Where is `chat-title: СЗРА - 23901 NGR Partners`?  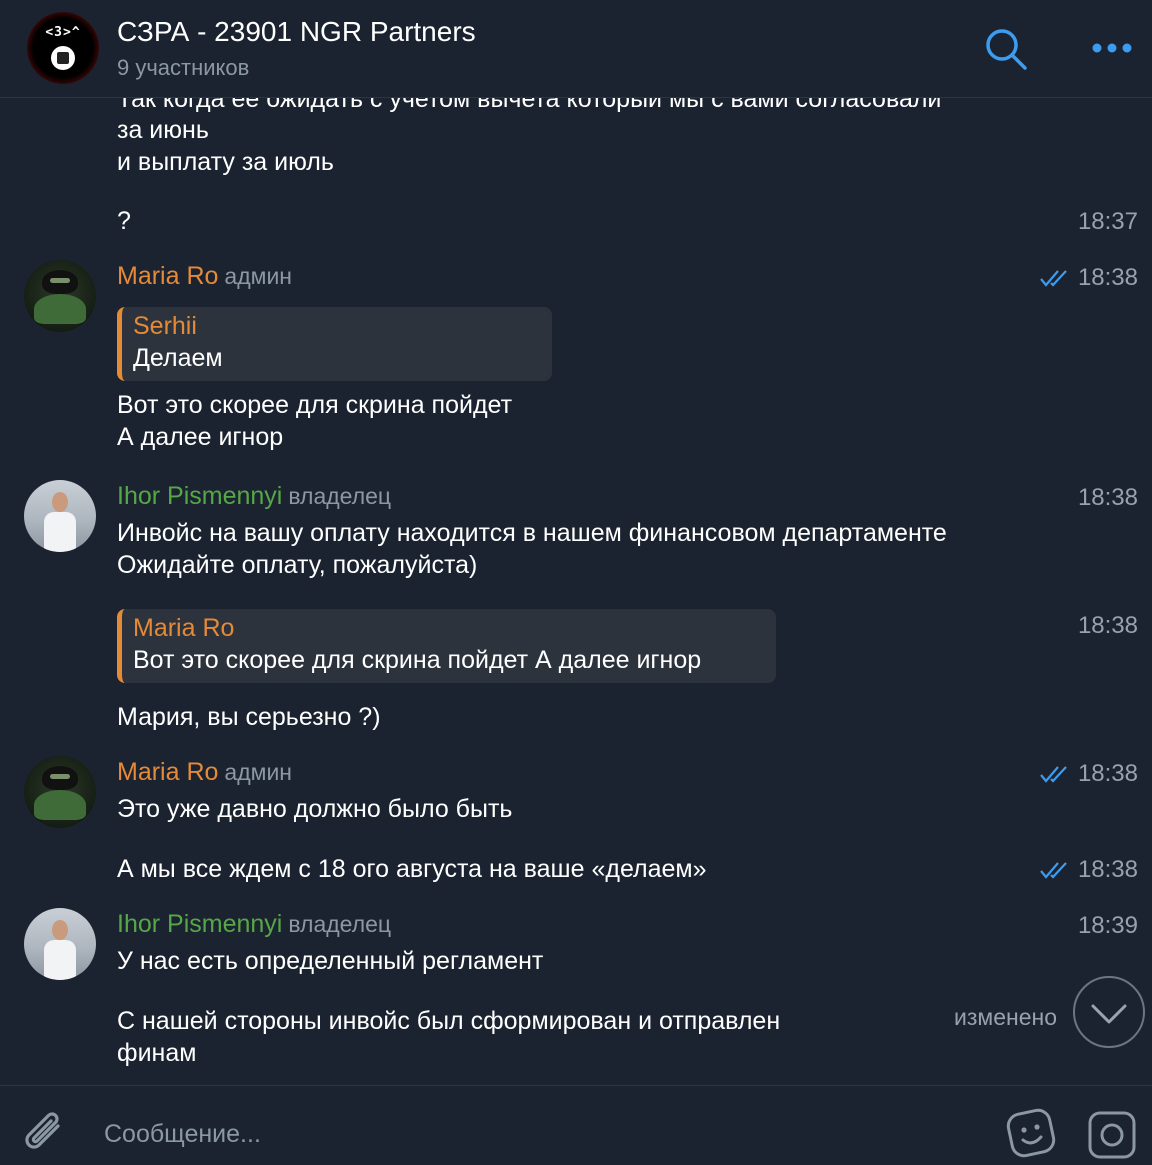 chat-title: СЗРА - 23901 NGR Partners is located at coordinates (296, 32).